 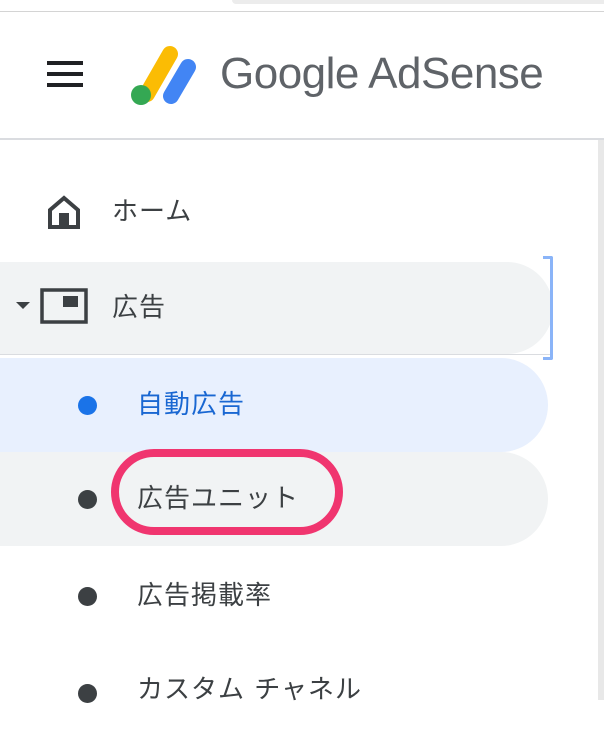 I want to click on browser-top-strip, so click(x=302, y=6).